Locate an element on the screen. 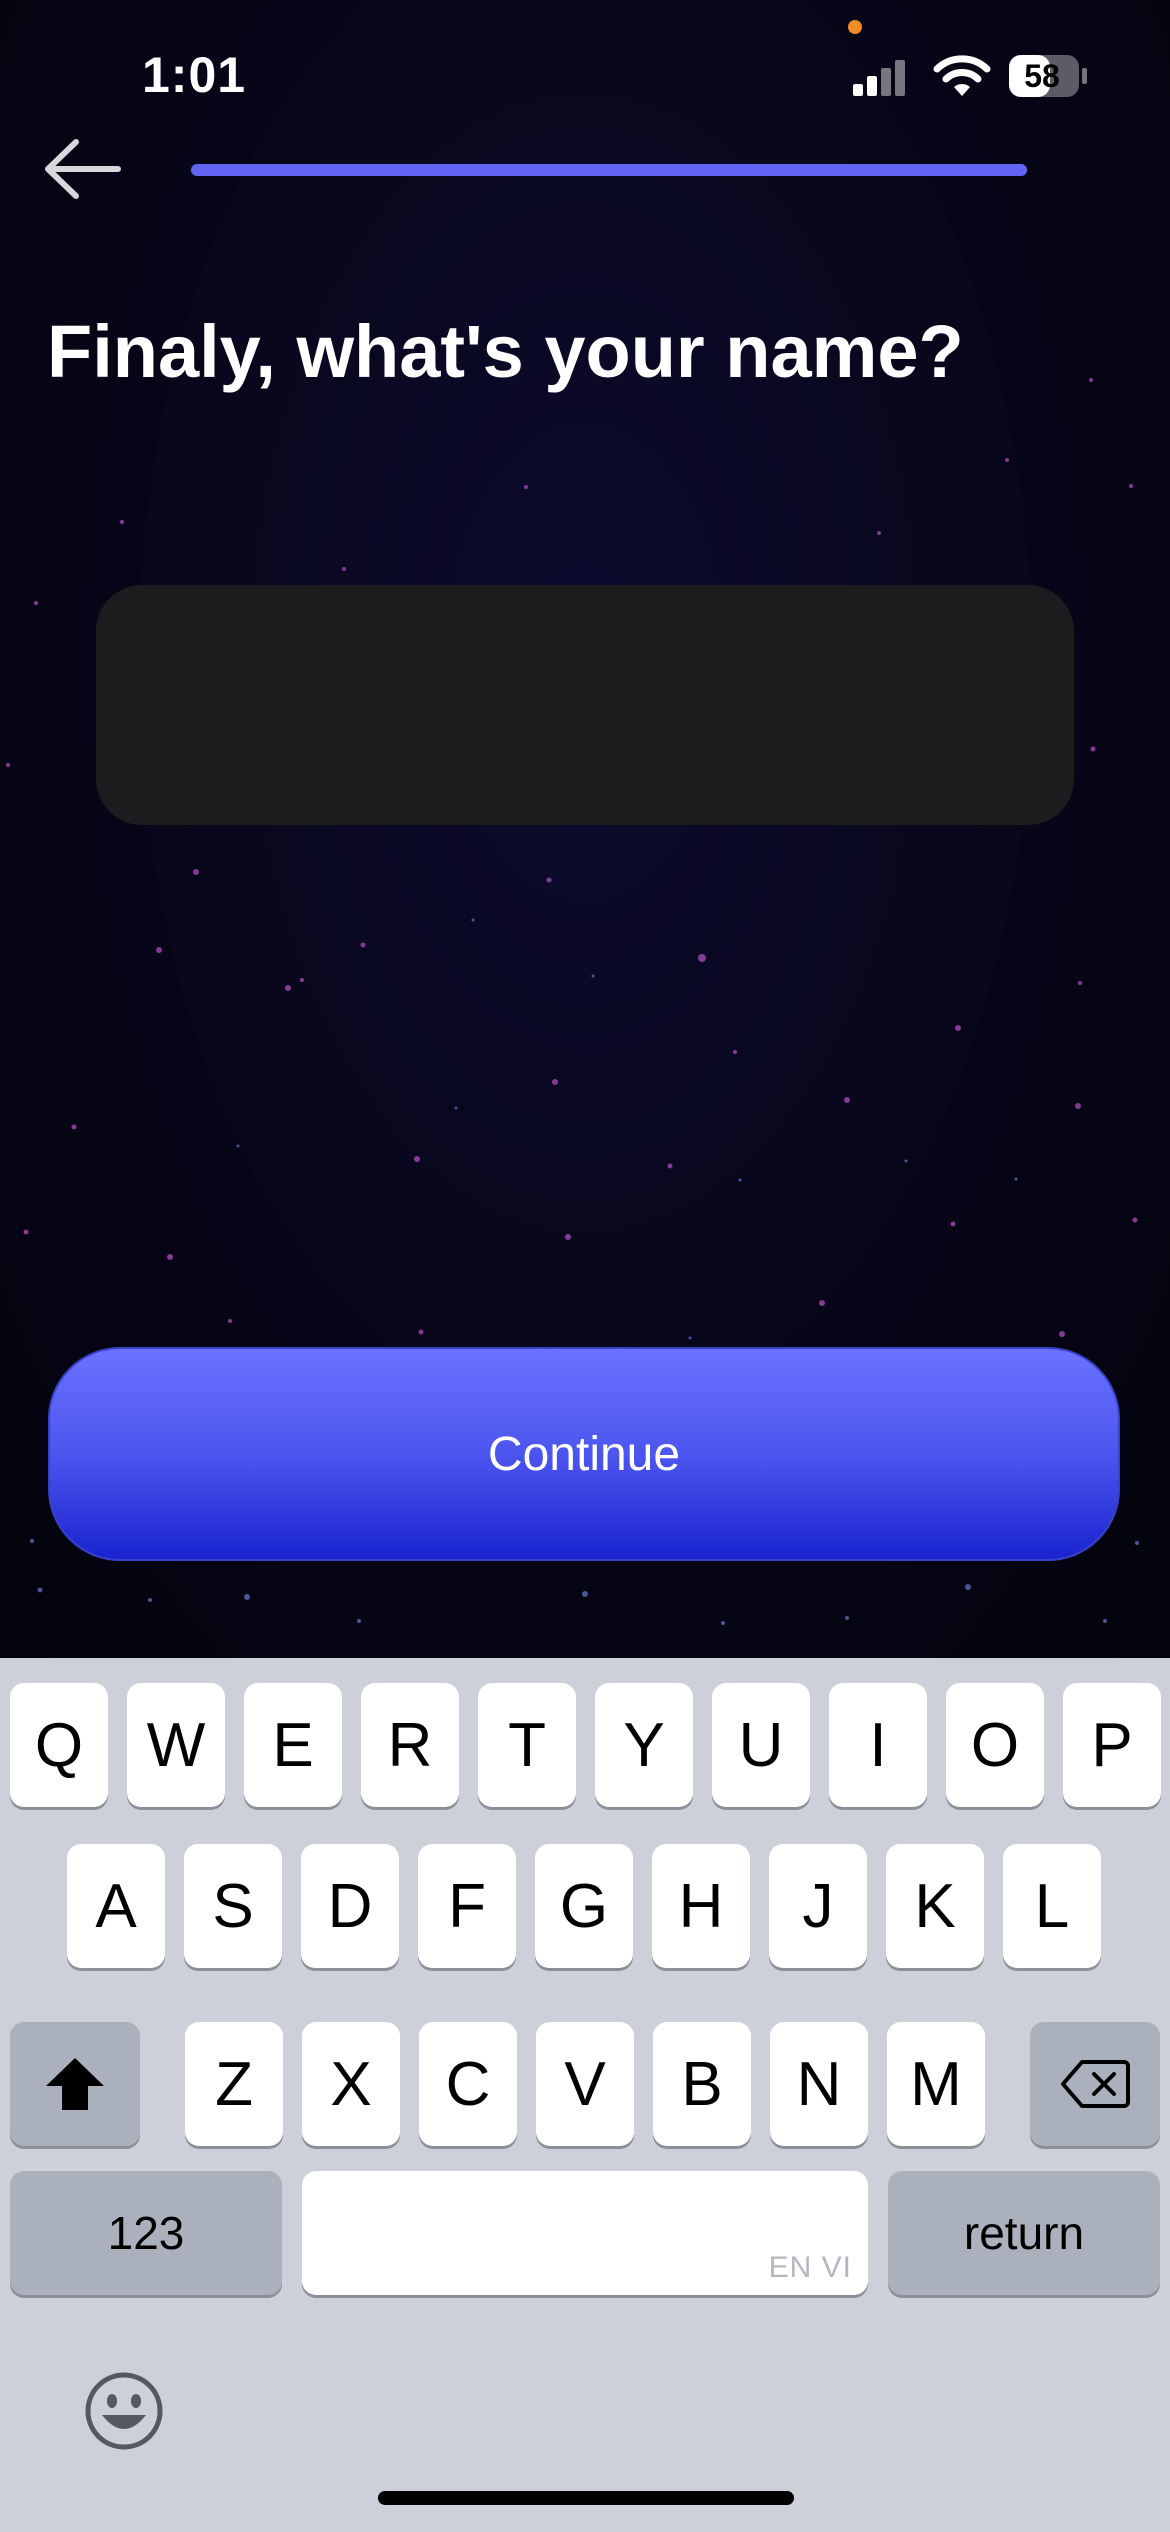  delete-key is located at coordinates (1095, 2084).